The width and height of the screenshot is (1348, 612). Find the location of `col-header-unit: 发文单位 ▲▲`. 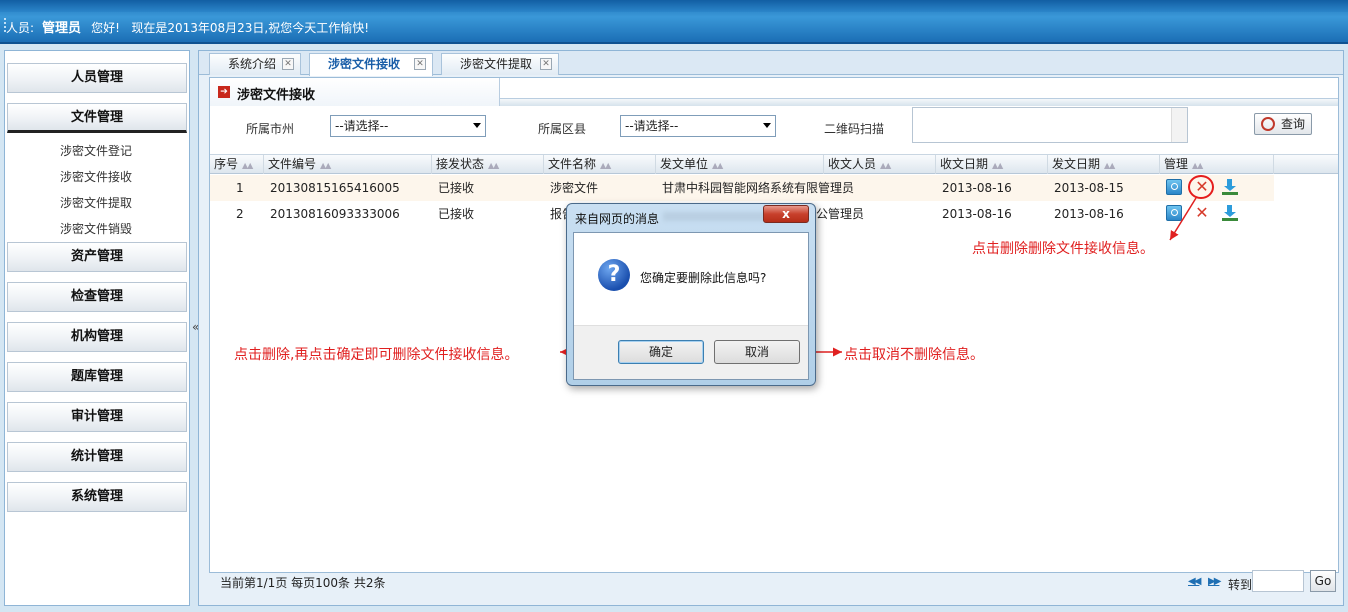

col-header-unit: 发文单位 ▲▲ is located at coordinates (740, 164).